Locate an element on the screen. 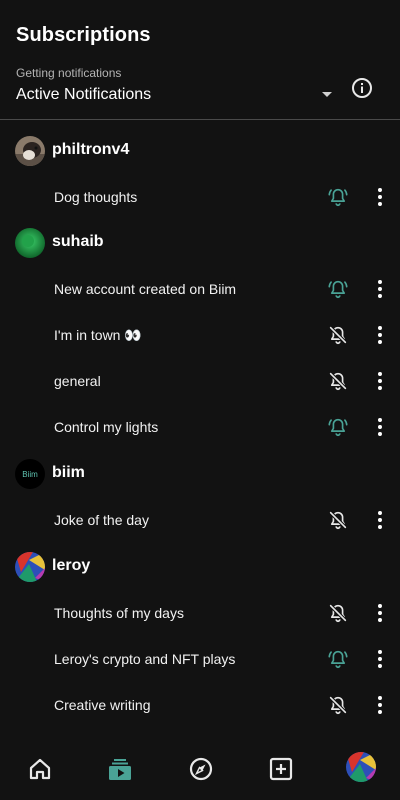 The image size is (400, 800). nav-explore is located at coordinates (201, 769).